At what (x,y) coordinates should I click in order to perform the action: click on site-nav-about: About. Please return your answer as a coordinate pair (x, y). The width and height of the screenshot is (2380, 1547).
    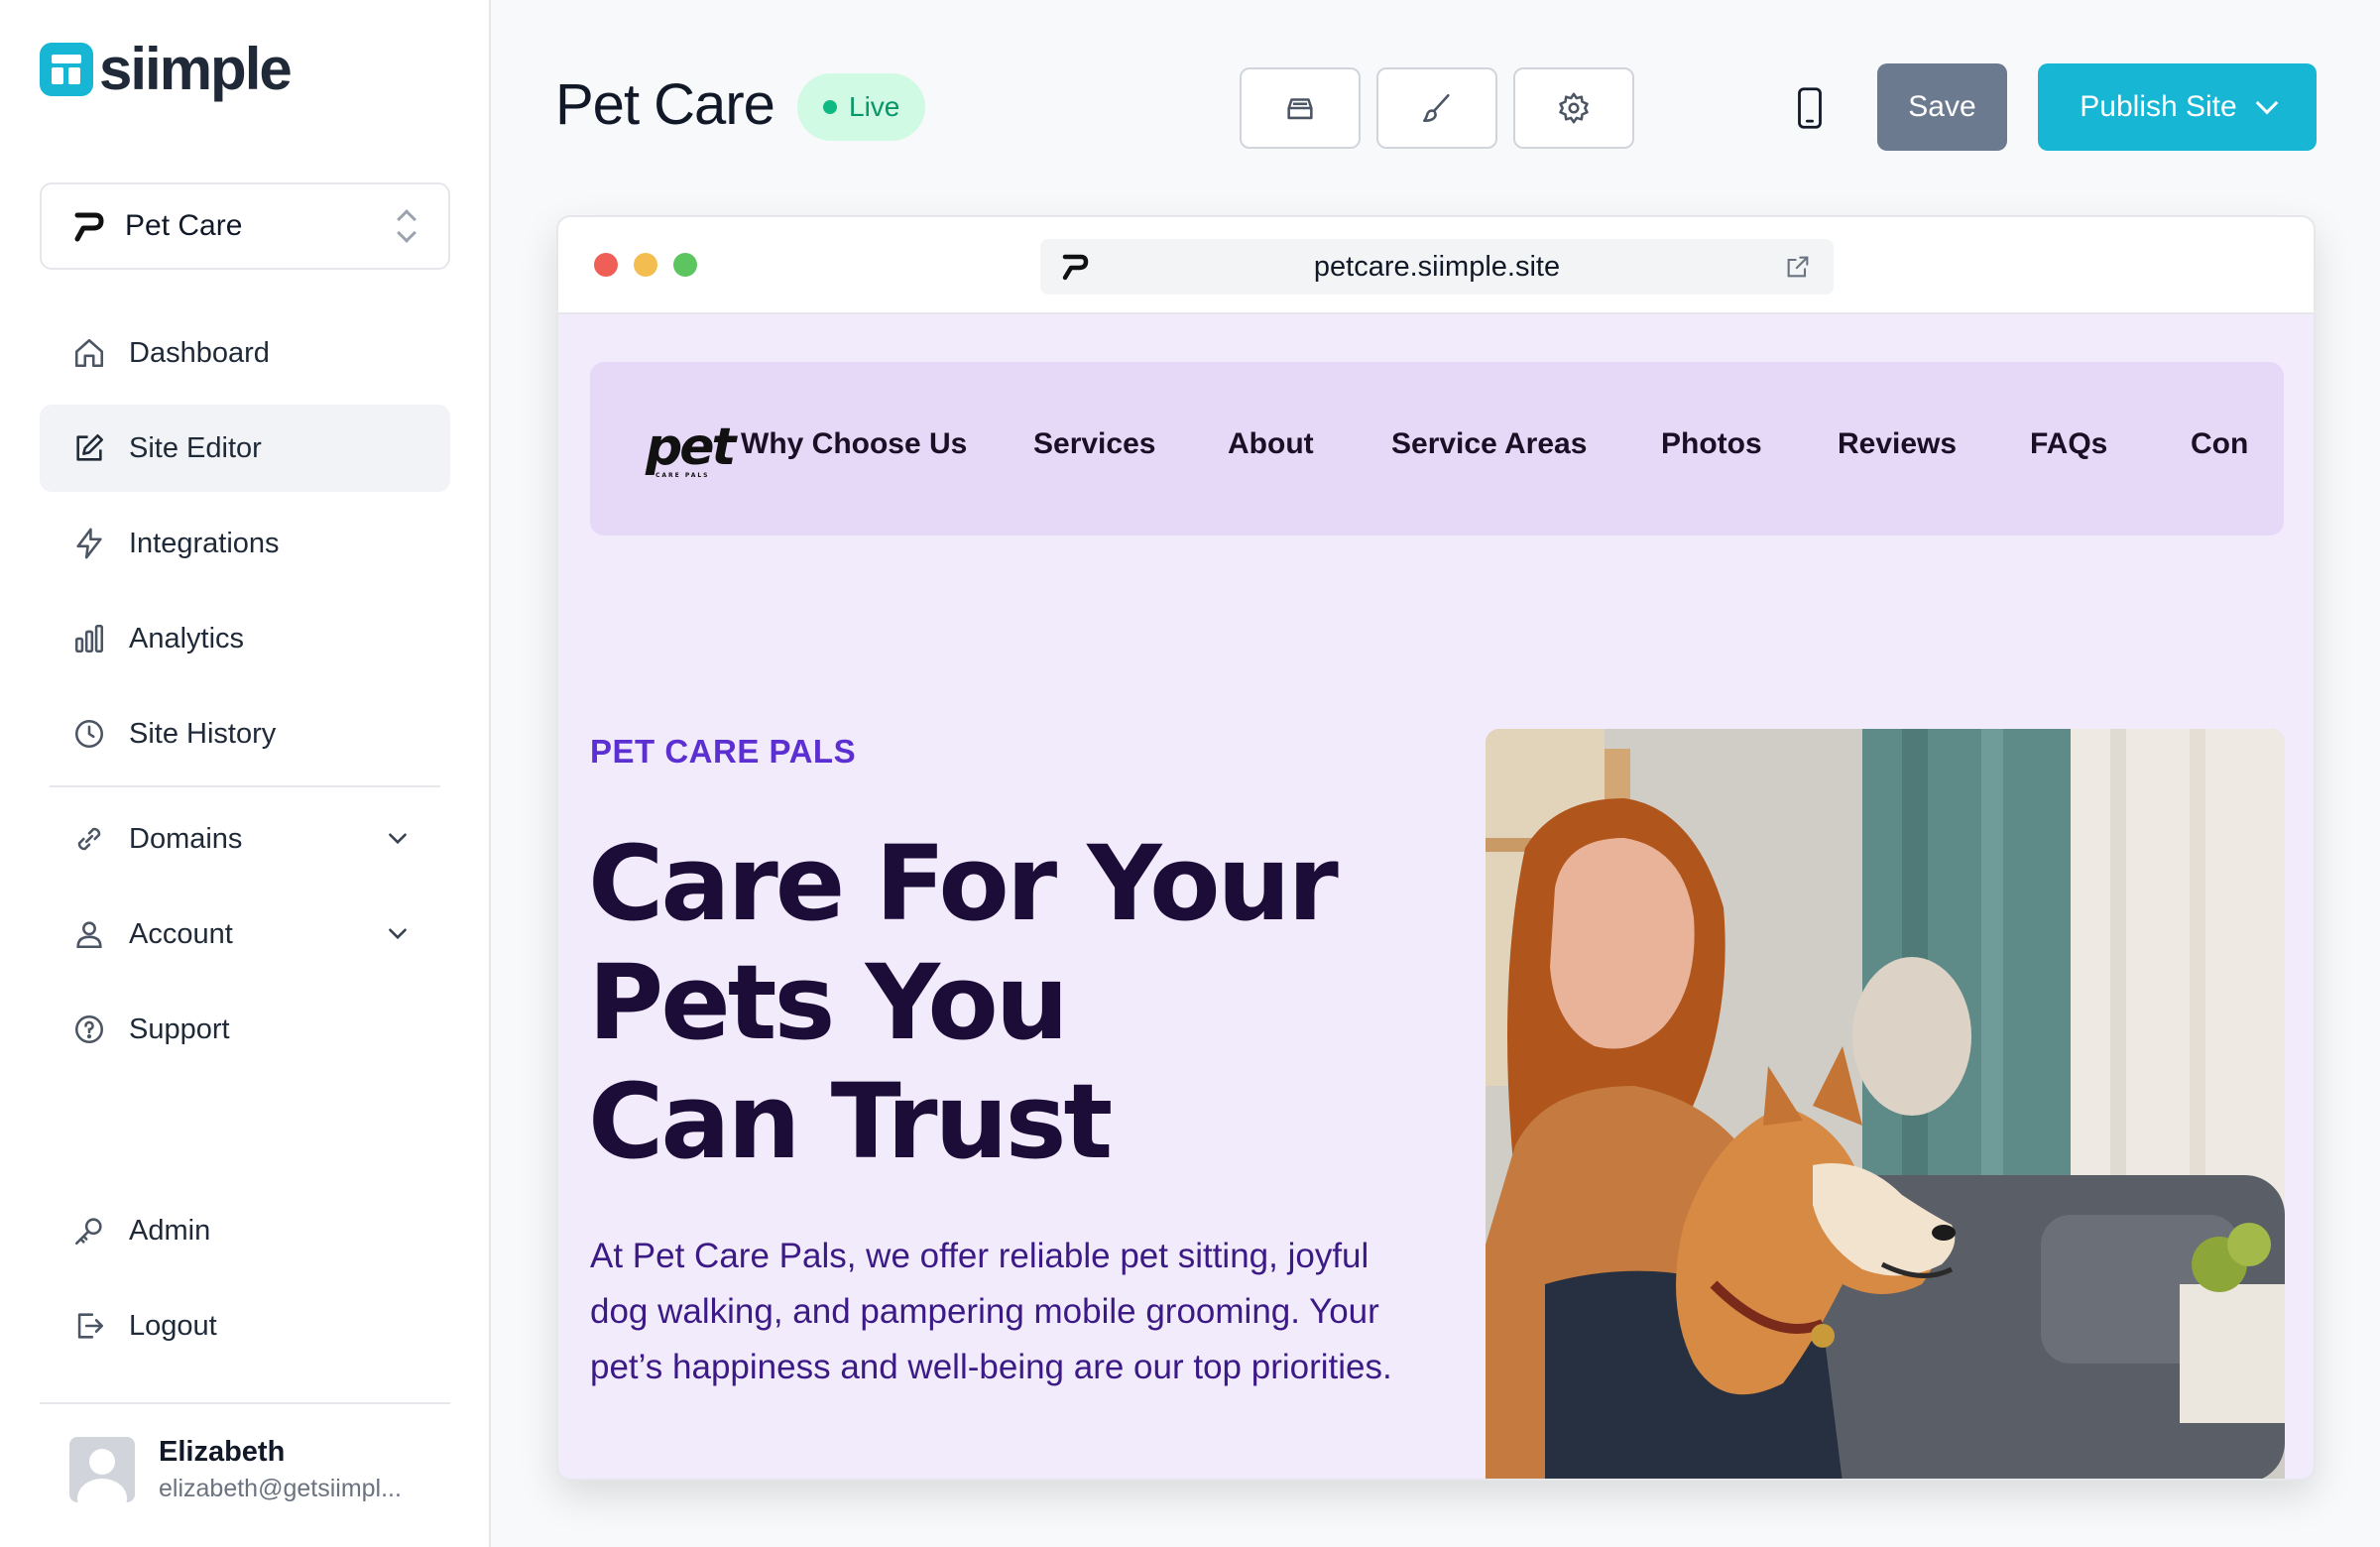
    Looking at the image, I should click on (1271, 444).